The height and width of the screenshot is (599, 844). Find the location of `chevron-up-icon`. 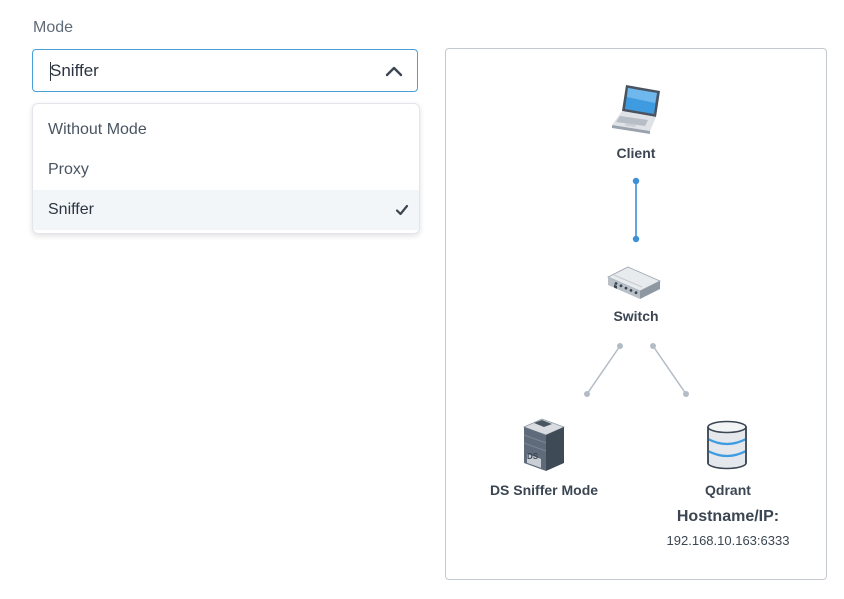

chevron-up-icon is located at coordinates (394, 71).